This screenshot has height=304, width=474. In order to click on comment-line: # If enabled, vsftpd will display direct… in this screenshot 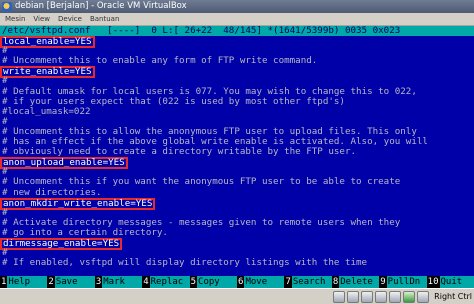, I will do `click(237, 263)`.